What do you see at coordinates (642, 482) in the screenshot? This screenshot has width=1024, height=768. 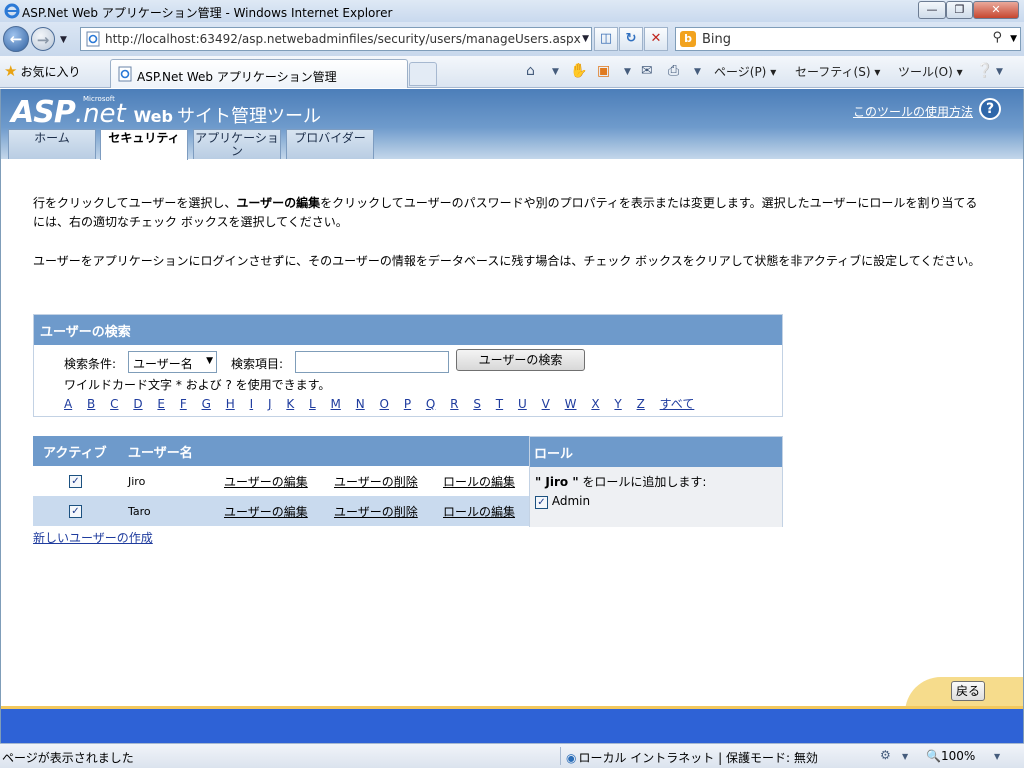 I see `add-roles-text: をロールに追加します:` at bounding box center [642, 482].